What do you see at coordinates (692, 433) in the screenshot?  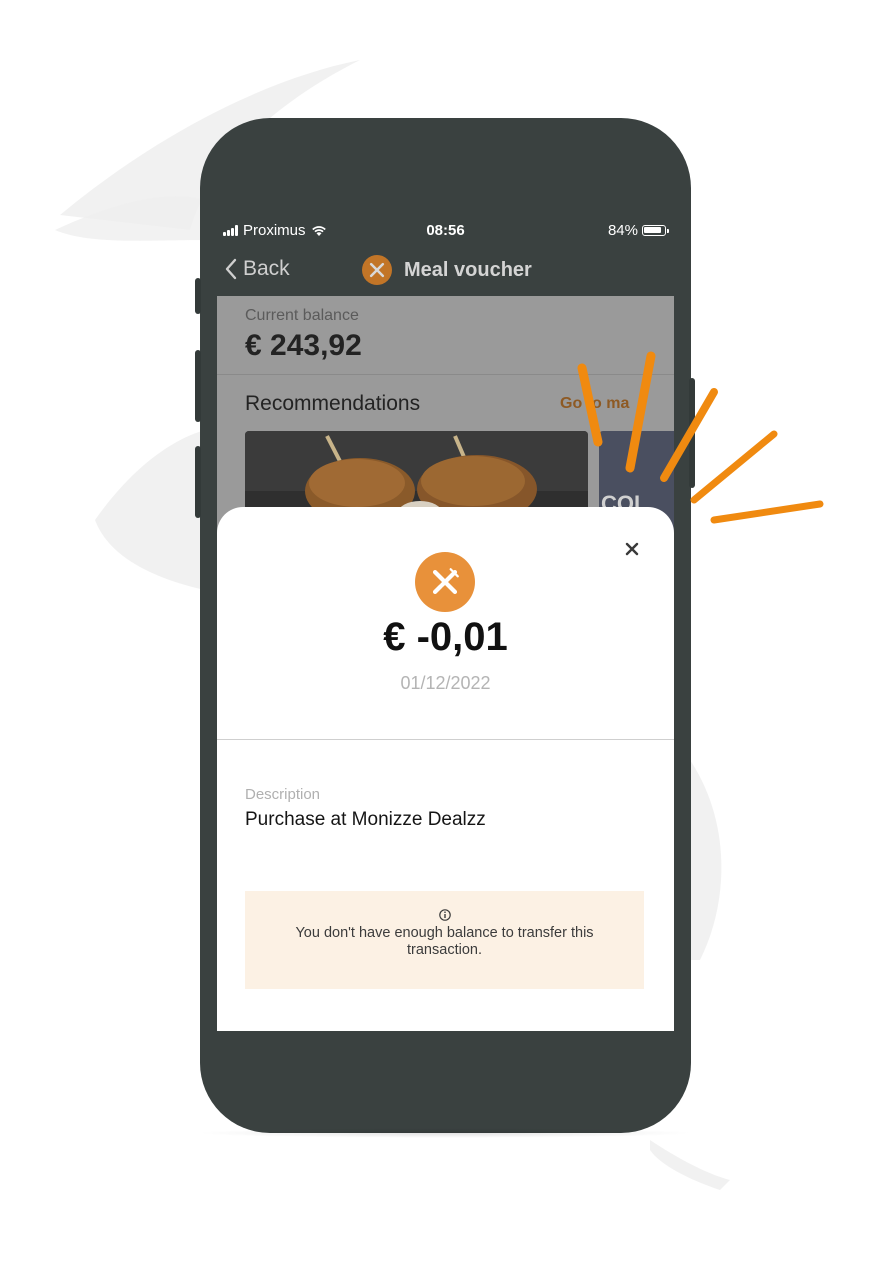 I see `phone-power-button` at bounding box center [692, 433].